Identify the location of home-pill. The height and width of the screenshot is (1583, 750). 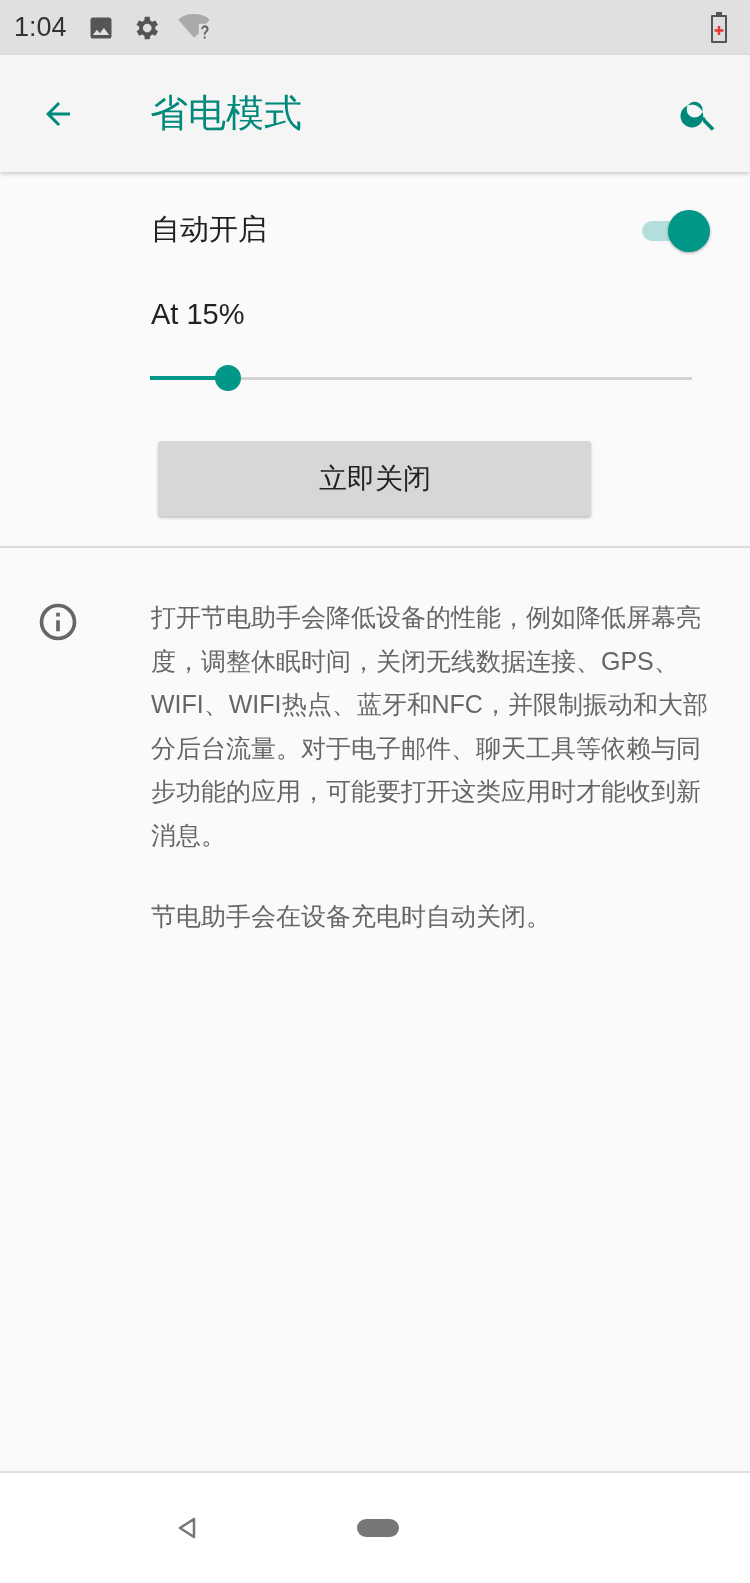
(378, 1528).